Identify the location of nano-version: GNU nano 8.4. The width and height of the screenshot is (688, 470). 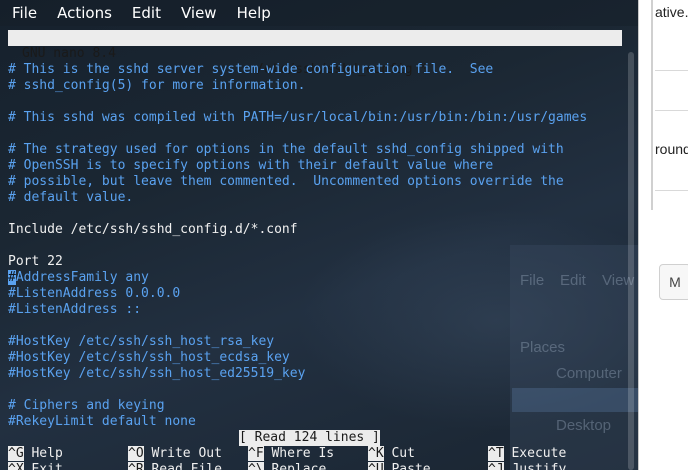
(69, 53).